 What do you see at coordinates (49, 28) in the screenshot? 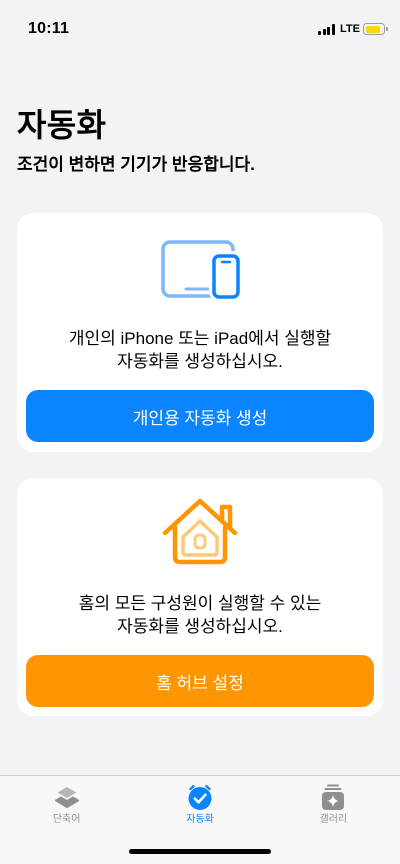
I see `status-time: 10:11` at bounding box center [49, 28].